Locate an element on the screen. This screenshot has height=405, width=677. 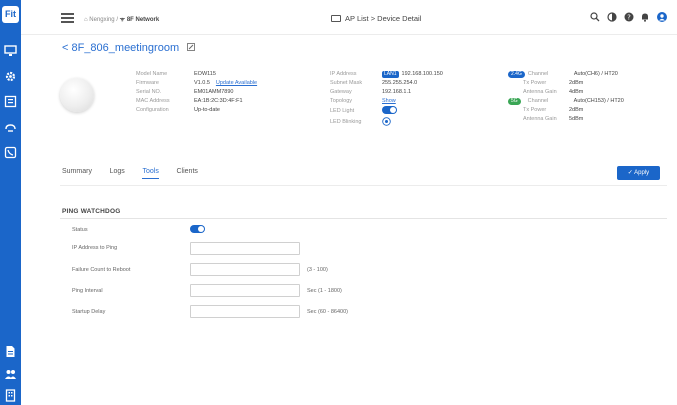
radio-5-antenna: Antenna Gain 5dBm is located at coordinates (566, 119).